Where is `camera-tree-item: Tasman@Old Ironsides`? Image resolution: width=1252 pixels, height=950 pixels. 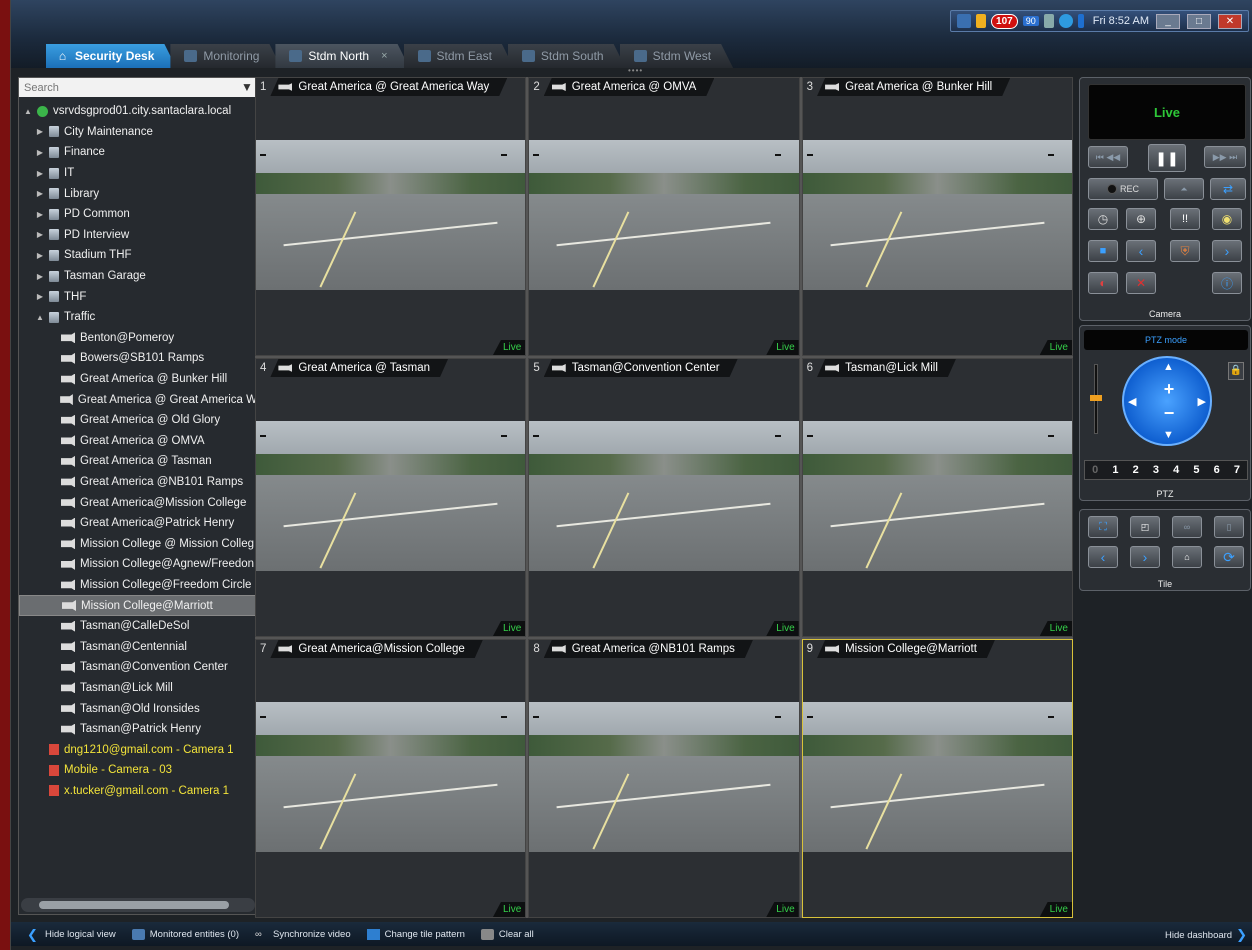 camera-tree-item: Tasman@Old Ironsides is located at coordinates (138, 708).